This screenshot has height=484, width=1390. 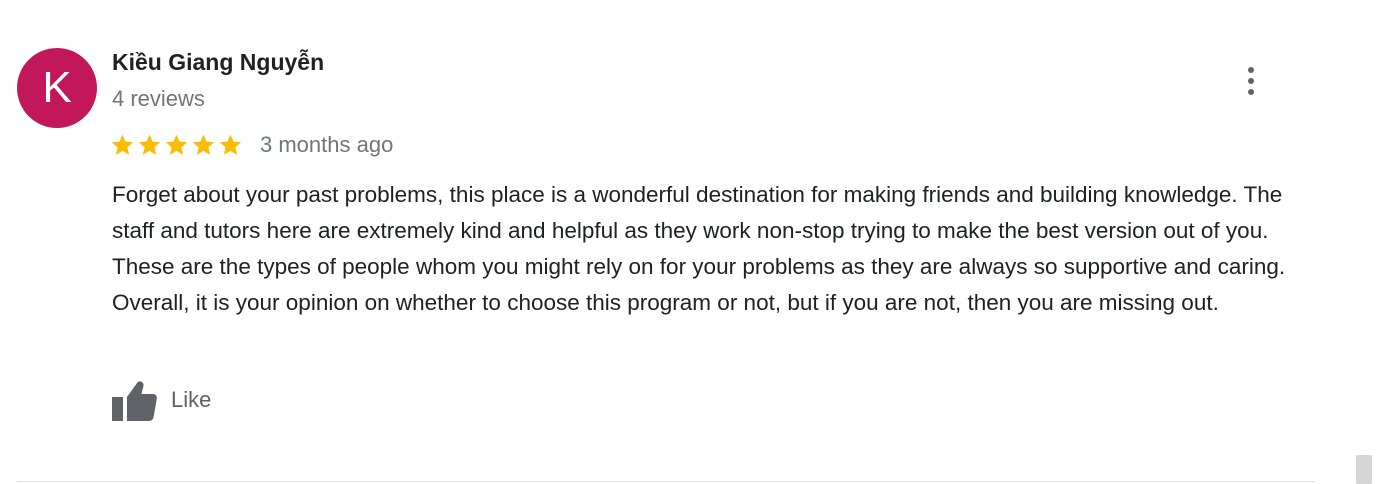 I want to click on avatar: K, so click(x=57, y=88).